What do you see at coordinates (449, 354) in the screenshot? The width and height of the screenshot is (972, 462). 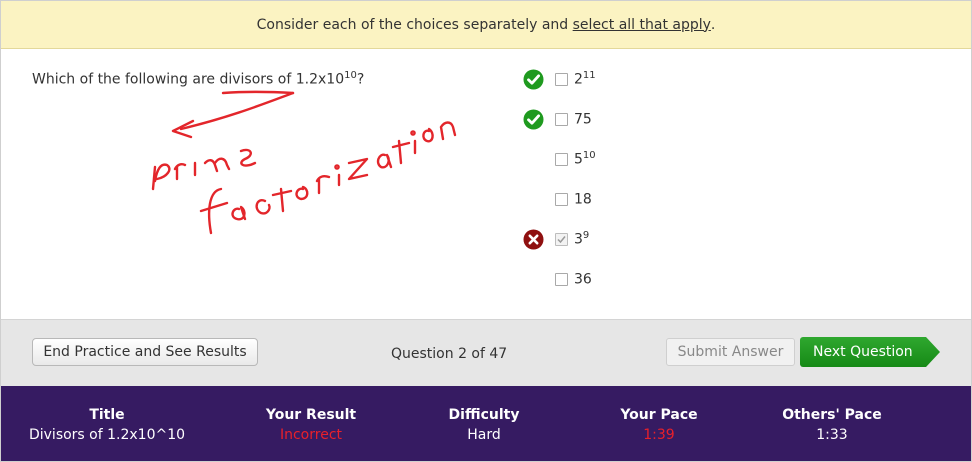 I see `question-counter: Question 2 of 47` at bounding box center [449, 354].